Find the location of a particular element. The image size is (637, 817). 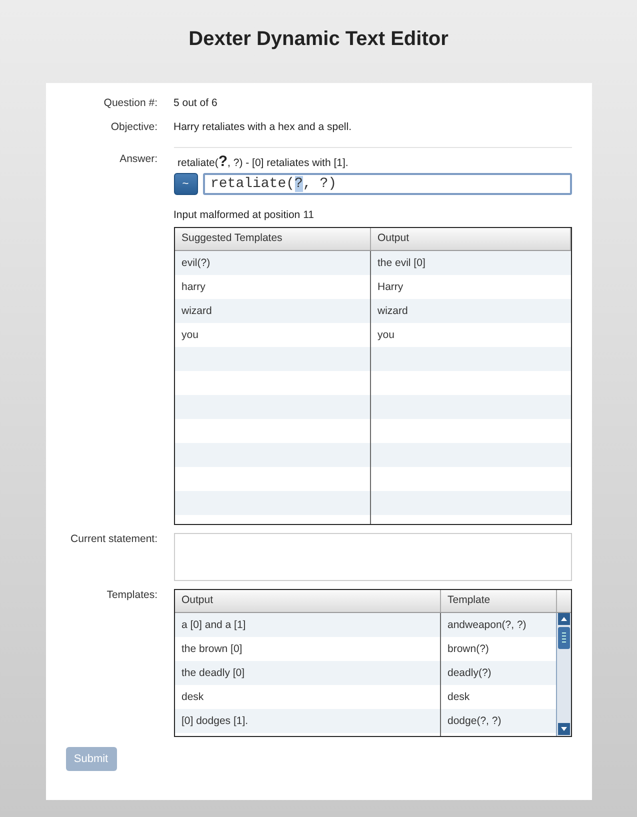

table-cell-text: a [0] and a [1] is located at coordinates (213, 625).